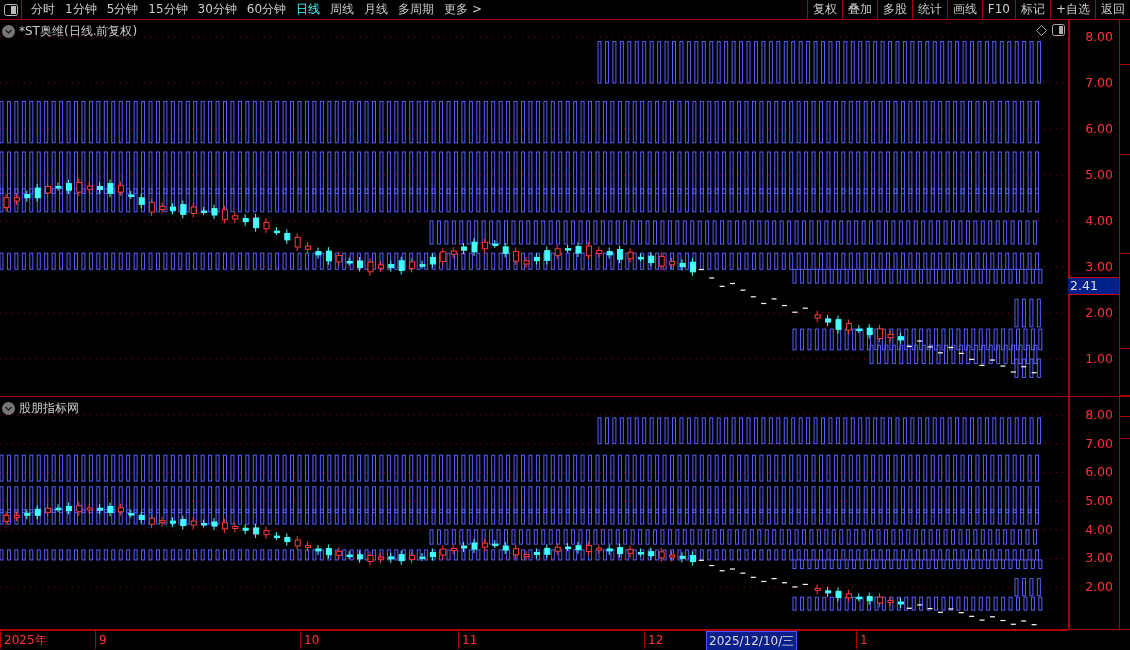 Image resolution: width=1130 pixels, height=650 pixels. Describe the element at coordinates (859, 9) in the screenshot. I see `toolbar-button: 叠加` at that location.